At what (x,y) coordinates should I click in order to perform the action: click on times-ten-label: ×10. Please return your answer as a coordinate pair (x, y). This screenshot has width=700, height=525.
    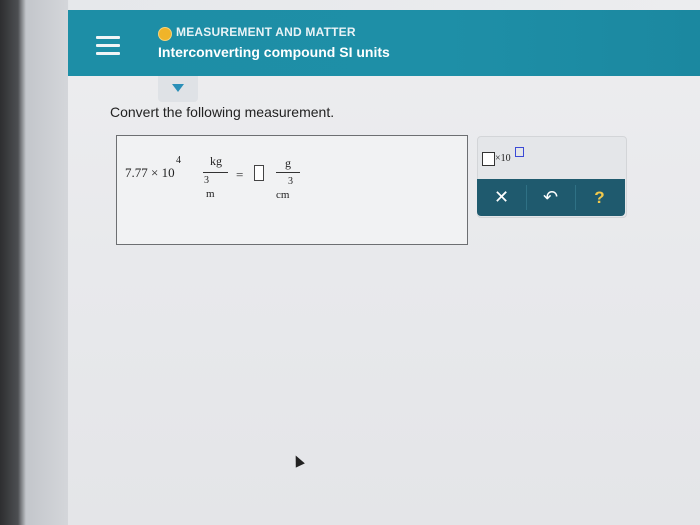
    Looking at the image, I should click on (503, 158).